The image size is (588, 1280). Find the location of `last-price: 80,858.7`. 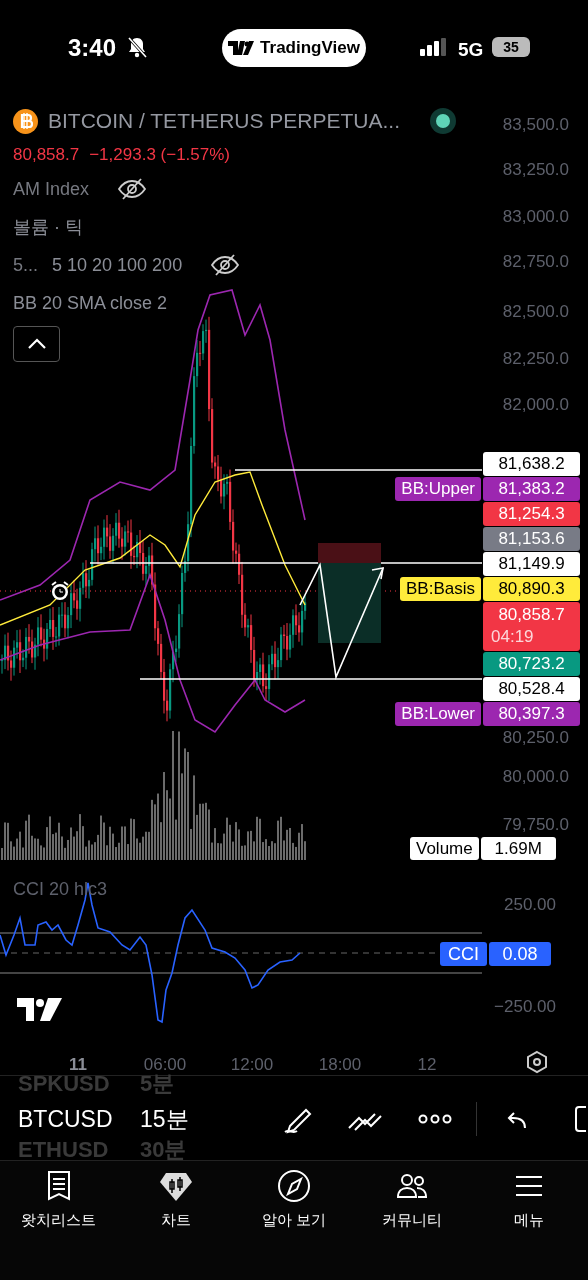

last-price: 80,858.7 is located at coordinates (46, 155).